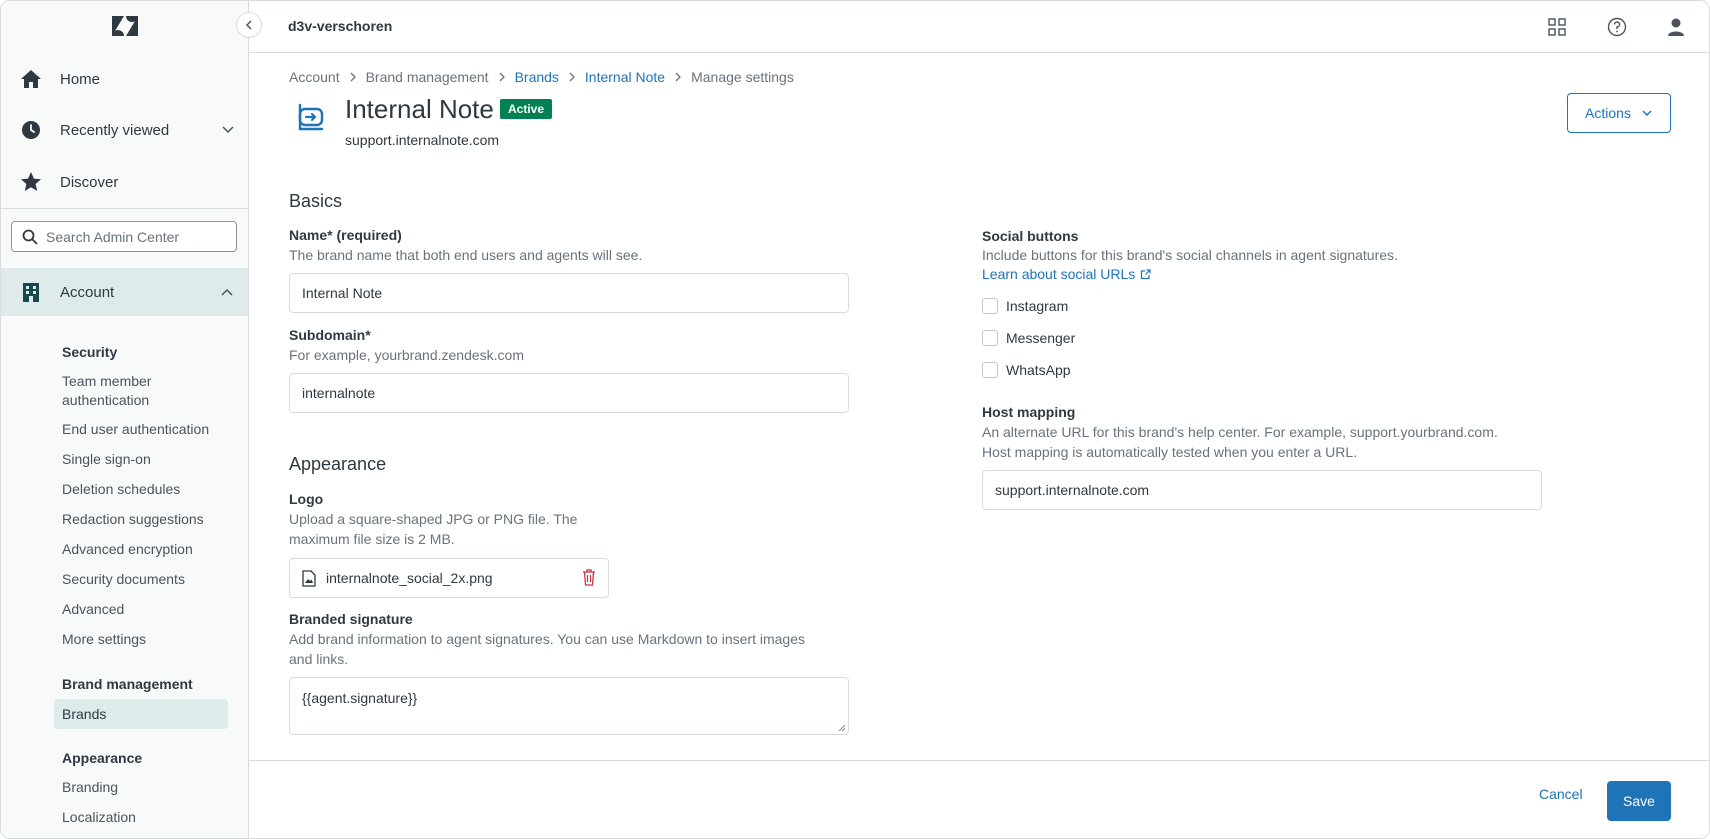  Describe the element at coordinates (133, 519) in the screenshot. I see `sidebar-link-redaction: Redaction suggestions` at that location.